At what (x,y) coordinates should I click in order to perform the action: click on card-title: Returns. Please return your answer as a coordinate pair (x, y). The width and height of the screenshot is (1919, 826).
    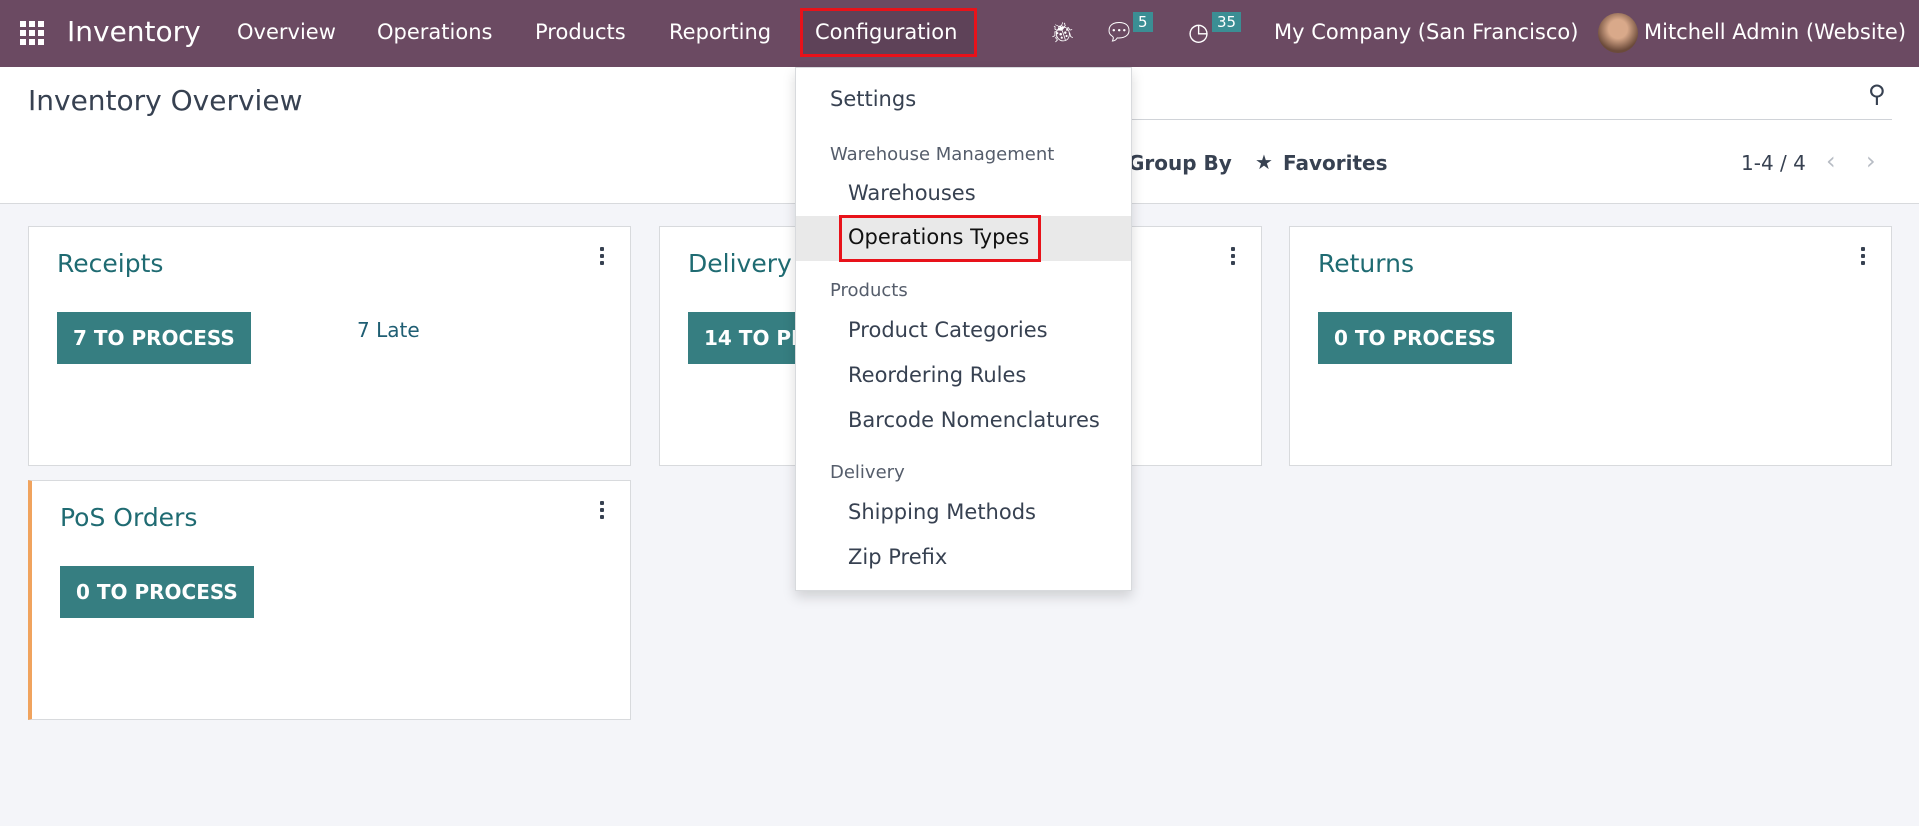
    Looking at the image, I should click on (1366, 263).